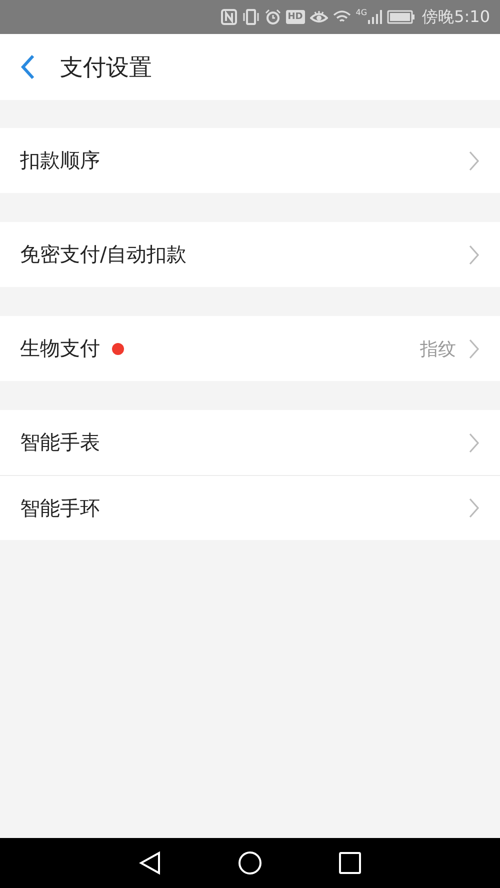 Image resolution: width=500 pixels, height=888 pixels. I want to click on vibrate-icon, so click(251, 17).